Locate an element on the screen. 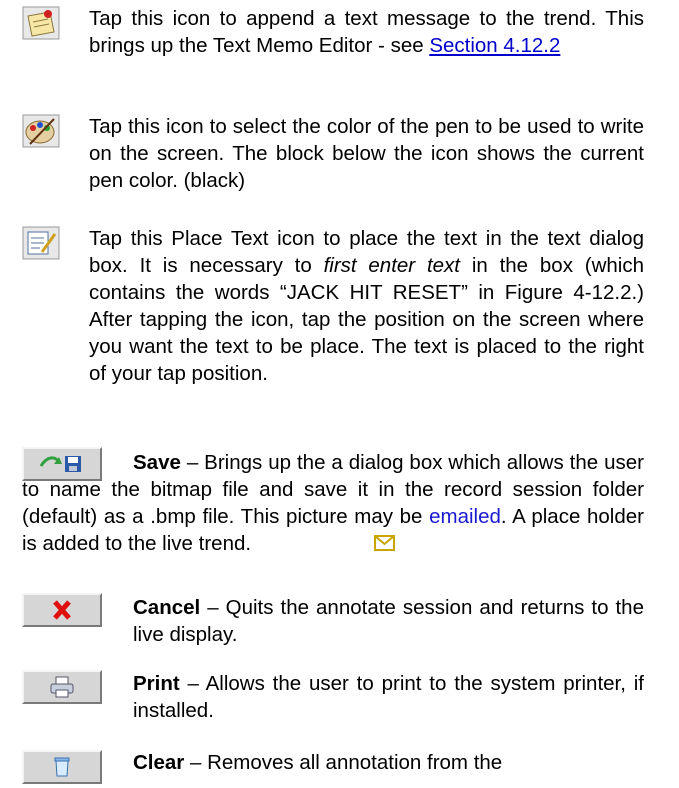  emailed-link: emailed is located at coordinates (465, 516).